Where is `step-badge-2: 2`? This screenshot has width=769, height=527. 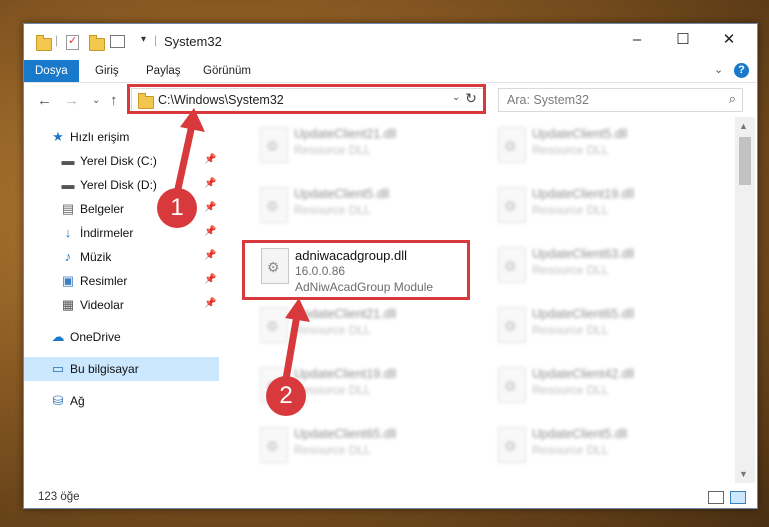
step-badge-2: 2 is located at coordinates (286, 396).